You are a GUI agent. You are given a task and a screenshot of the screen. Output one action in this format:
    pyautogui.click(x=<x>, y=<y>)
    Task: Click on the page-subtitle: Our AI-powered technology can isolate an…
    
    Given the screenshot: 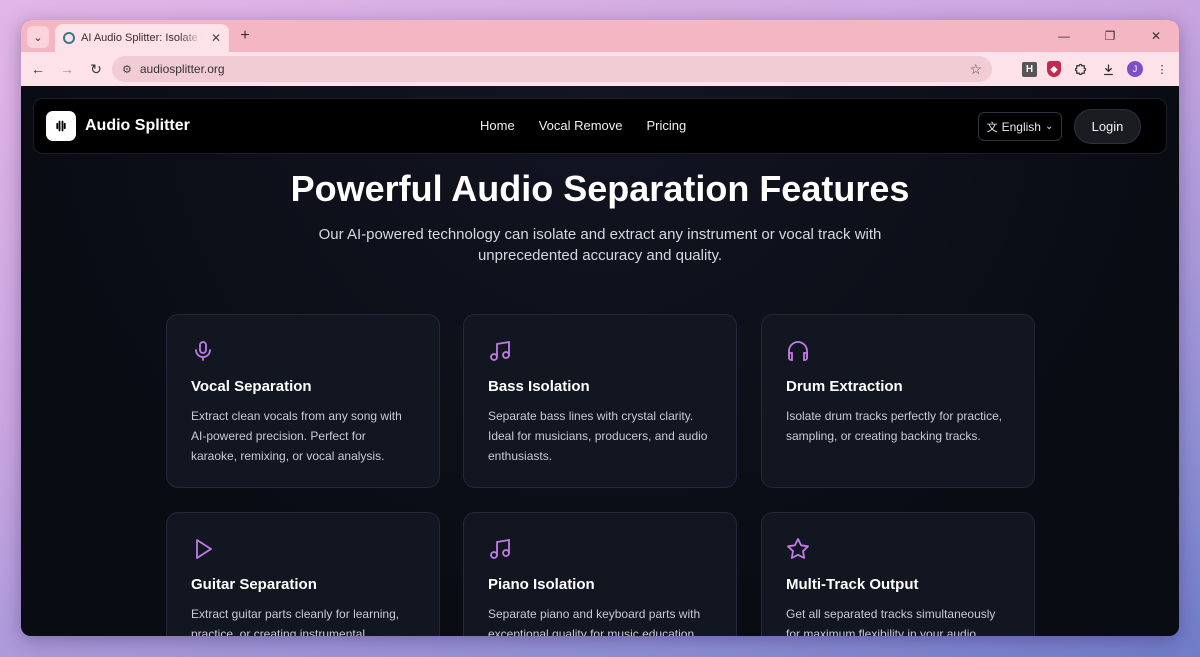 What is the action you would take?
    pyautogui.click(x=600, y=245)
    